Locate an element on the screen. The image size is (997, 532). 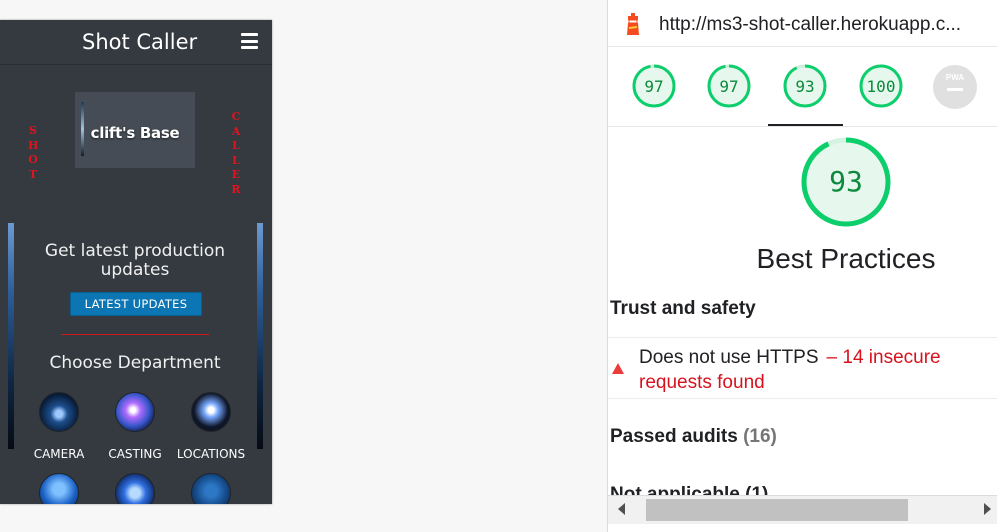
score-gauge-best-practices: 93 is located at coordinates (805, 86).